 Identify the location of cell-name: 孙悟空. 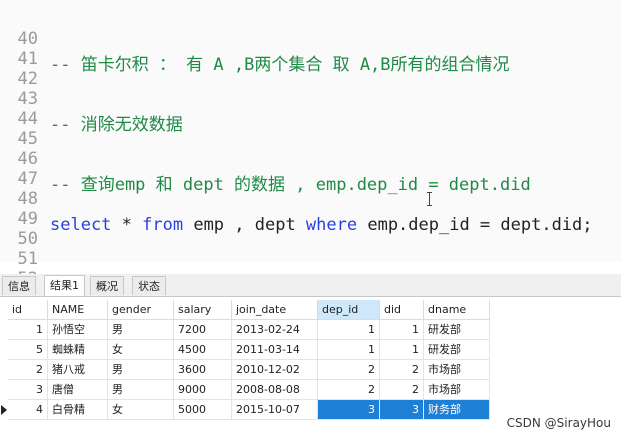
(78, 330).